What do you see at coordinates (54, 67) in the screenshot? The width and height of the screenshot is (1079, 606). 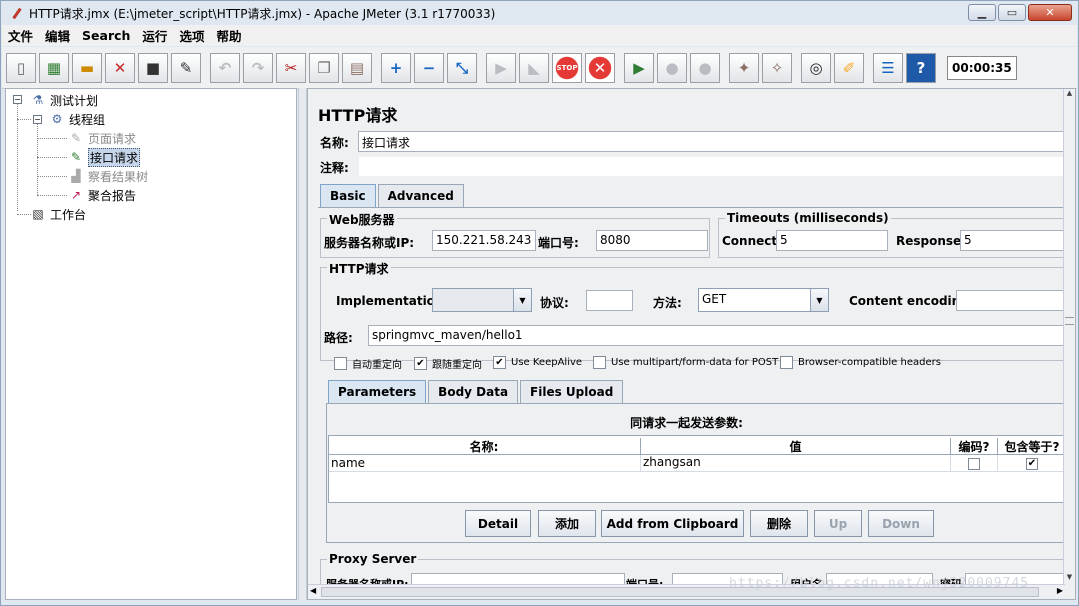 I see `templates-icon: ▦` at bounding box center [54, 67].